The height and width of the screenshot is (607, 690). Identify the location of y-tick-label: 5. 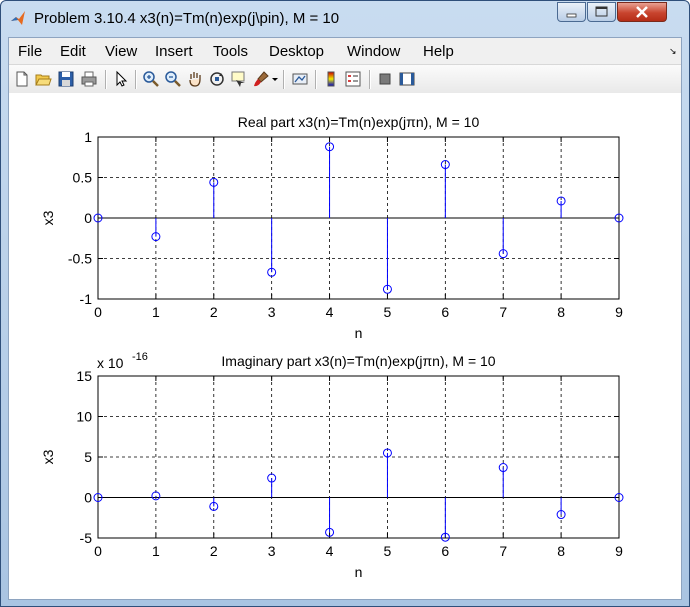
(88, 457).